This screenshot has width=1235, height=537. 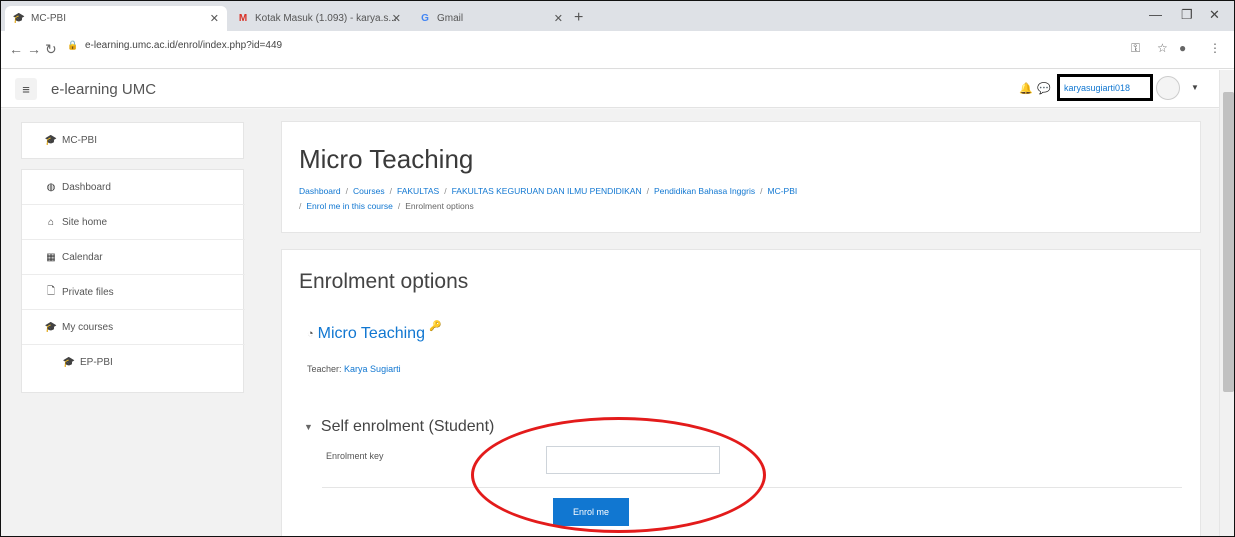 What do you see at coordinates (386, 159) in the screenshot?
I see `page-title: Micro Teaching` at bounding box center [386, 159].